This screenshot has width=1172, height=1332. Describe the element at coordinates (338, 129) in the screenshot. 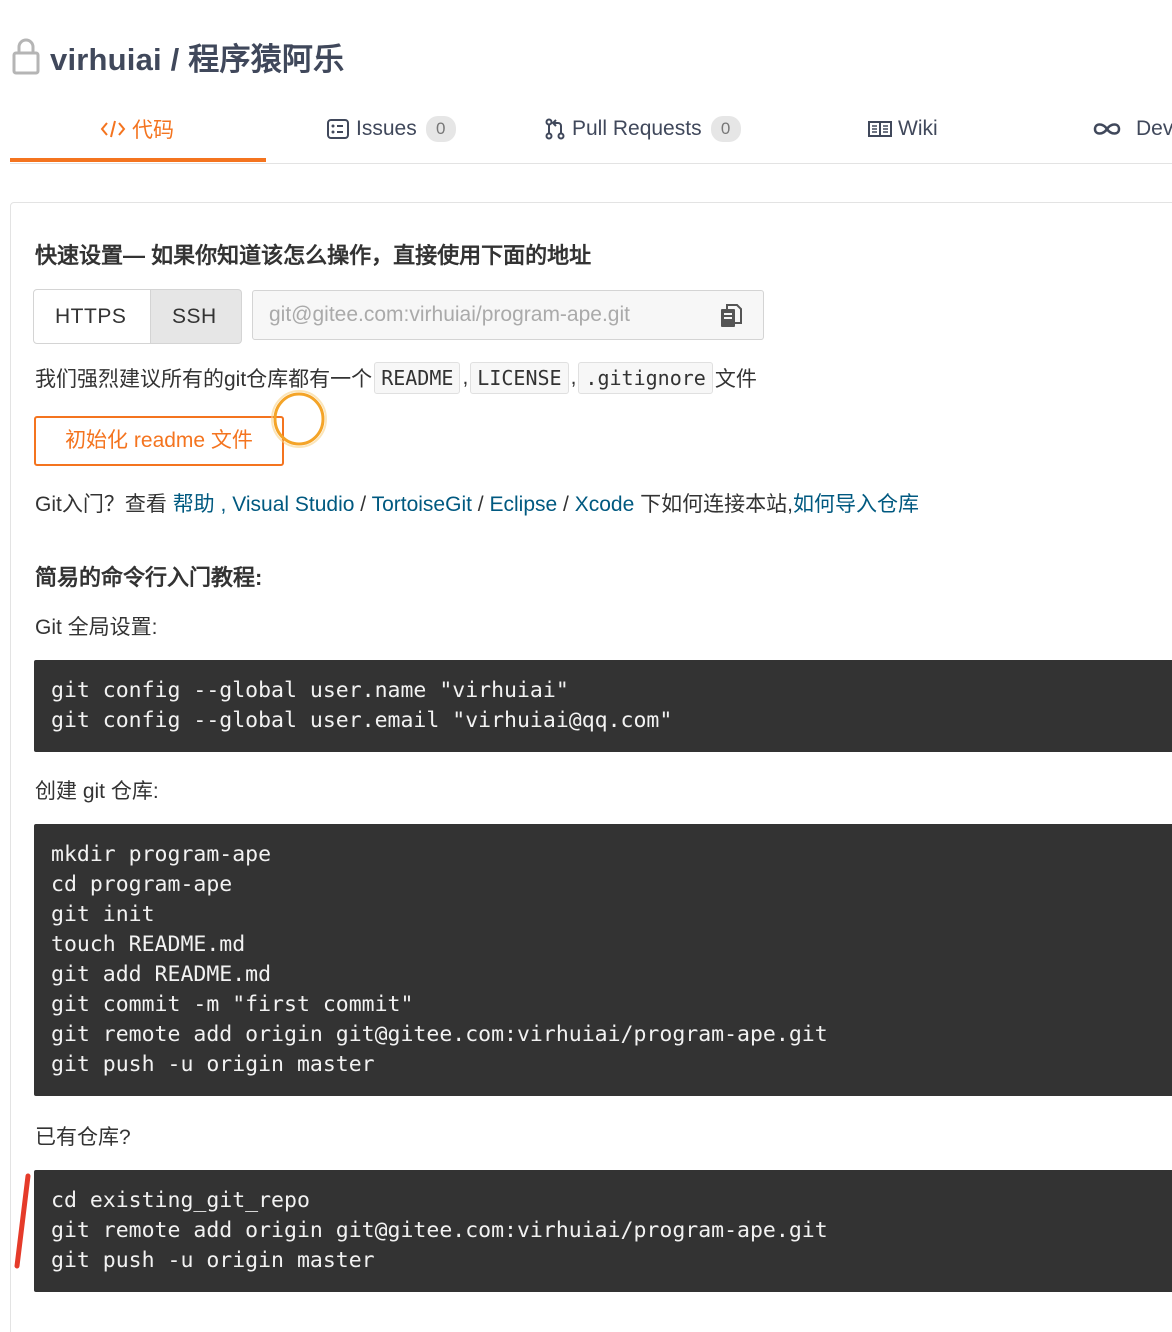

I see `issues-icon` at that location.